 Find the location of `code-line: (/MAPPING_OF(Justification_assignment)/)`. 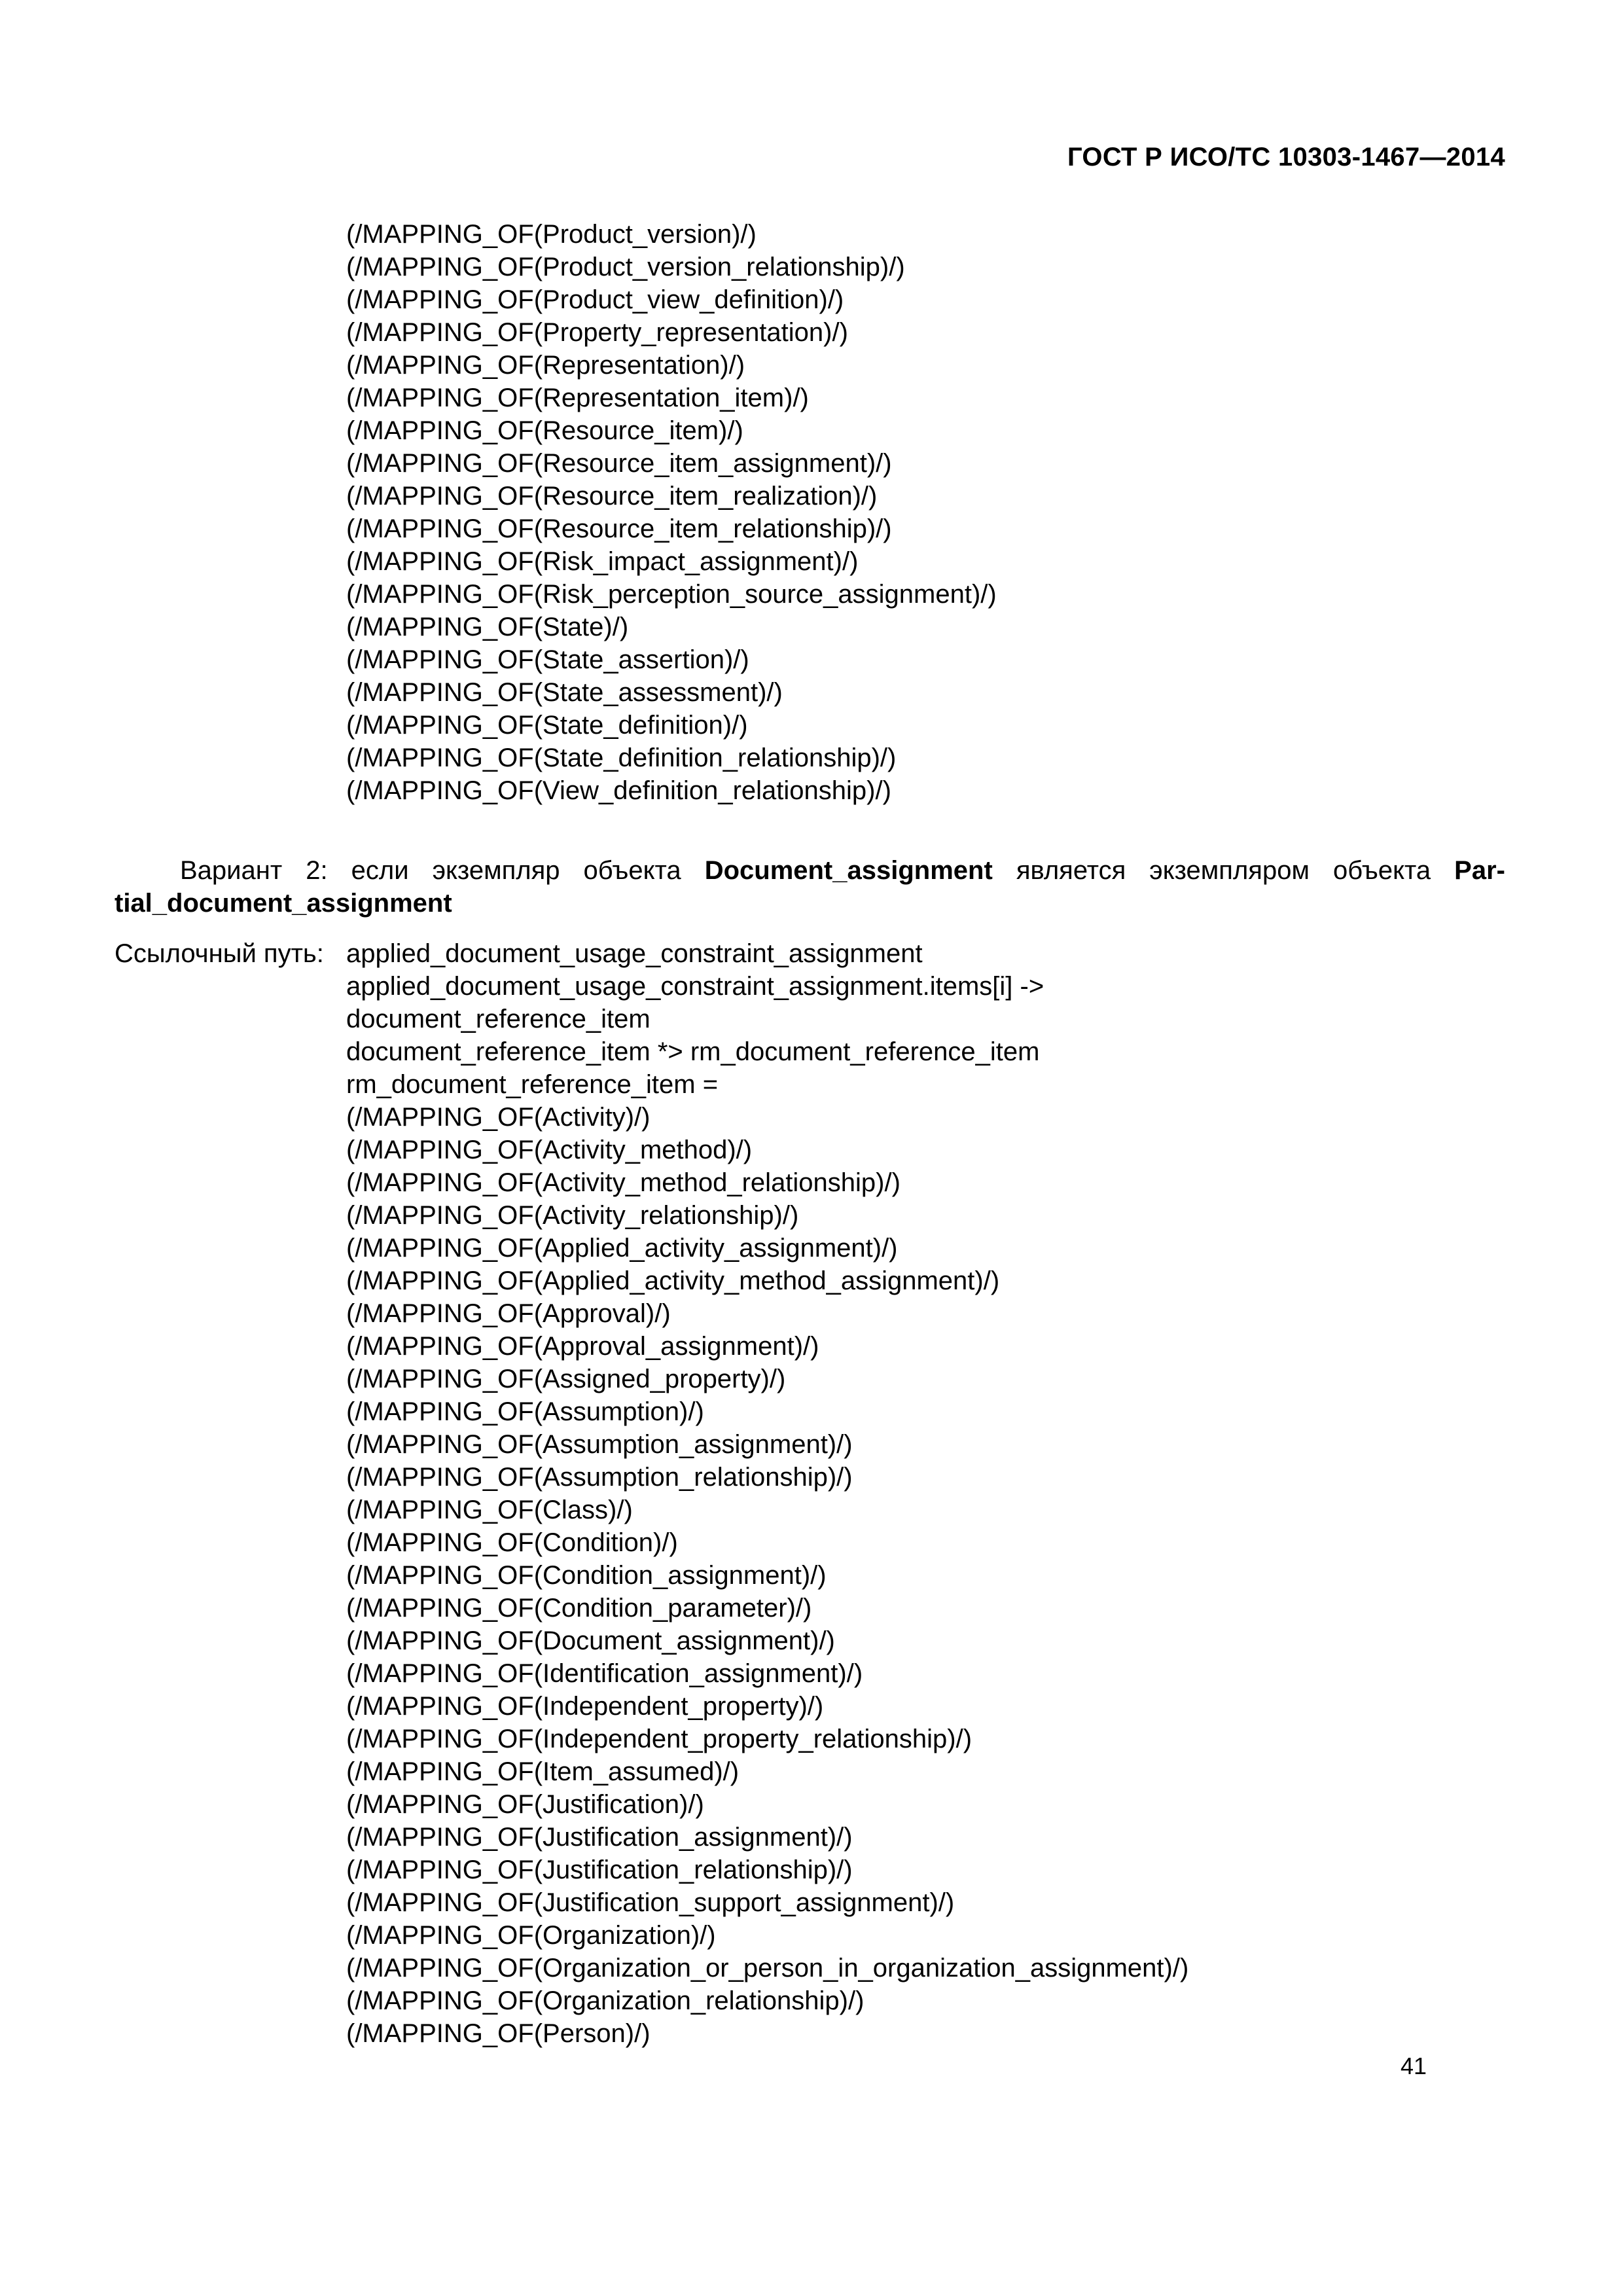

code-line: (/MAPPING_OF(Justification_assignment)/) is located at coordinates (599, 1837).